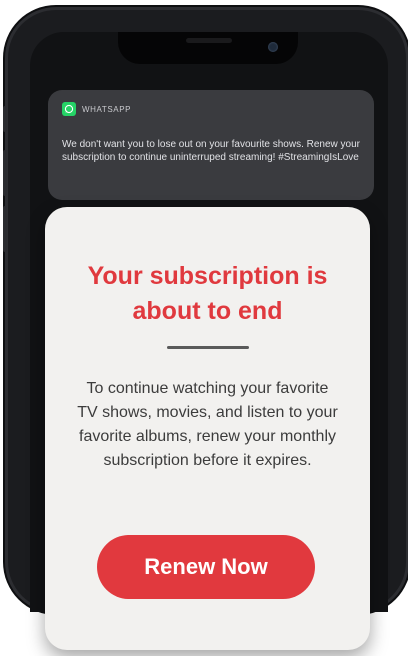 This screenshot has height=656, width=408. Describe the element at coordinates (69, 109) in the screenshot. I see `whatsapp-icon` at that location.